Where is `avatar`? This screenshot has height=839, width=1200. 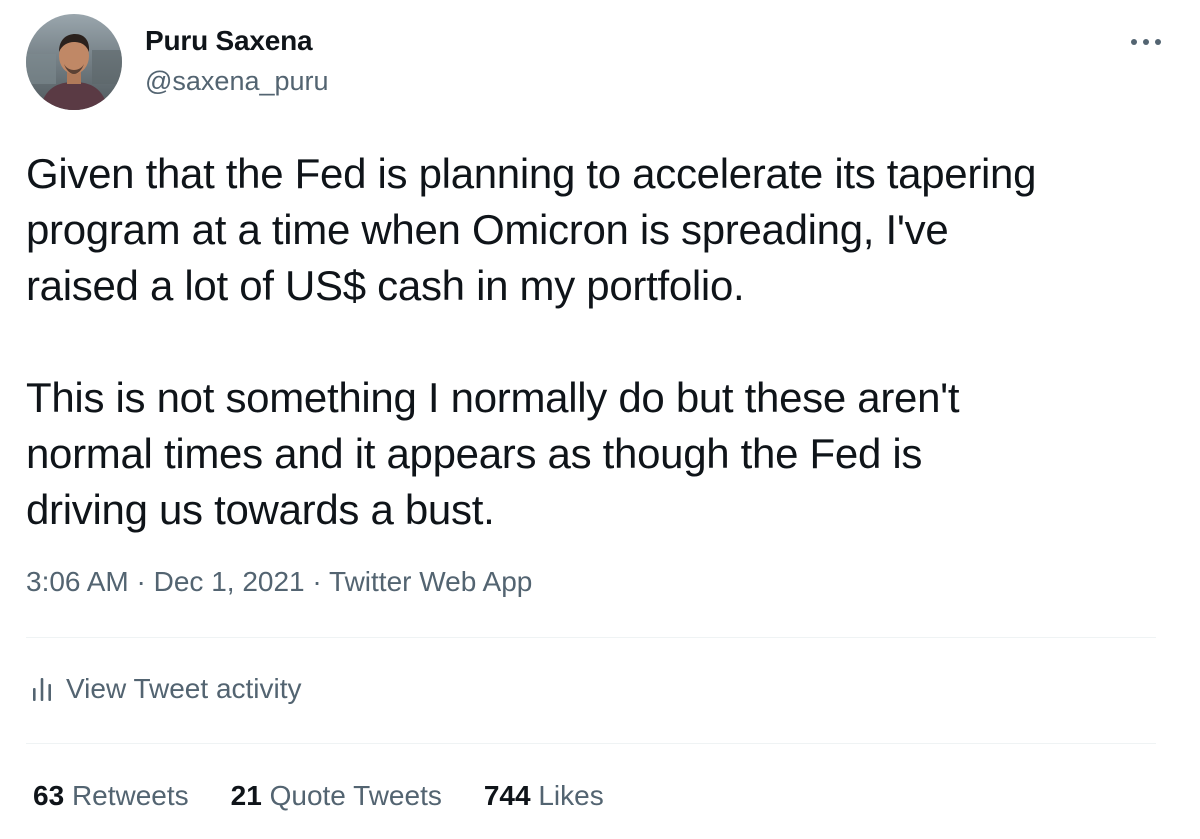
avatar is located at coordinates (74, 62).